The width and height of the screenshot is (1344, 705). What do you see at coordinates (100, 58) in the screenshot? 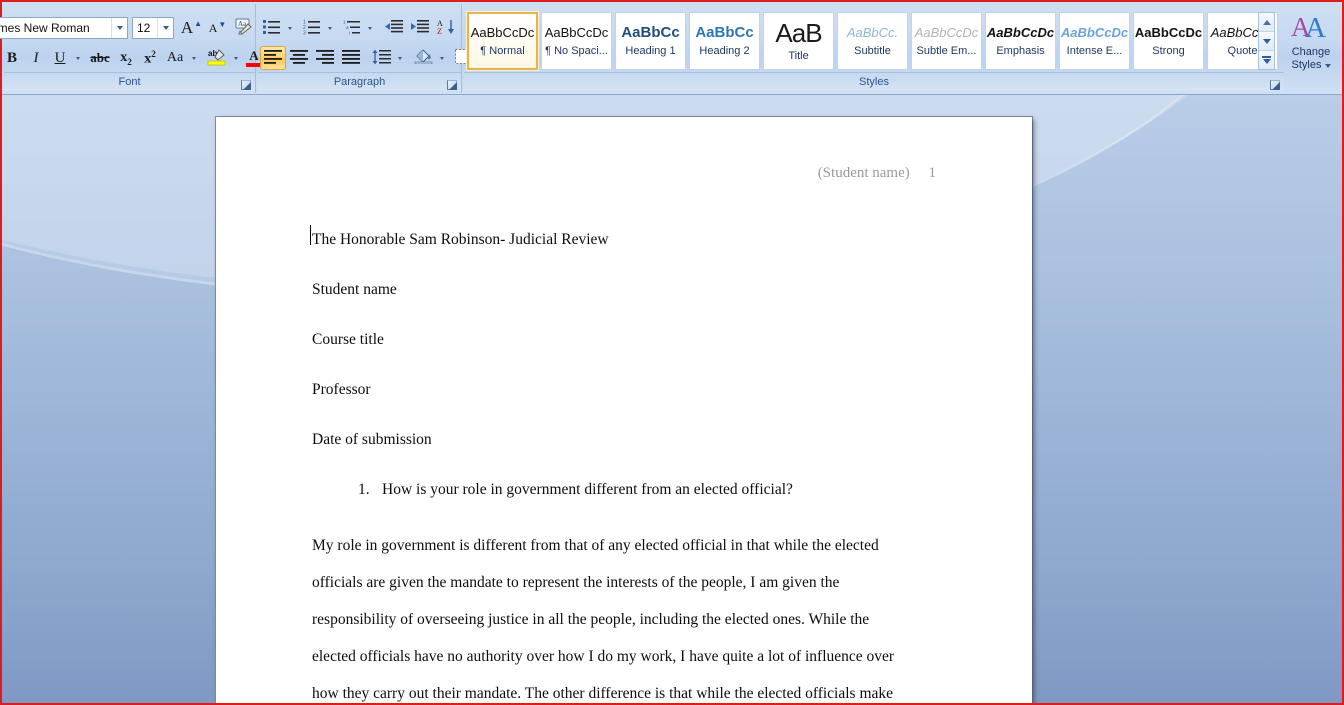
I see `strikethrough-button: abc` at bounding box center [100, 58].